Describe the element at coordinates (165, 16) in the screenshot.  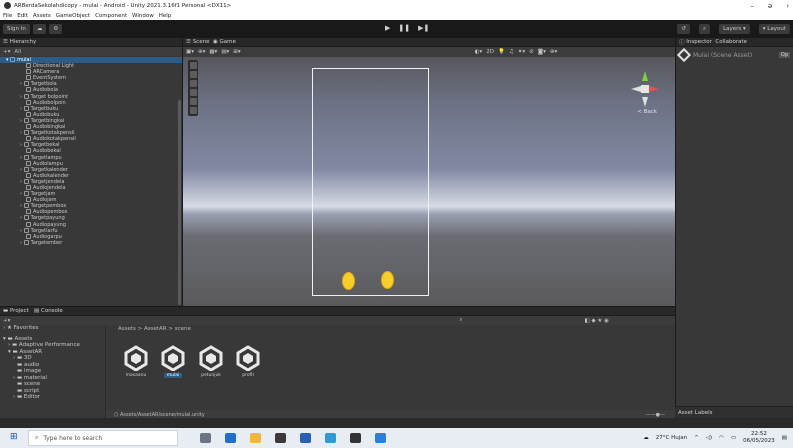
I see `menu-help: Help` at that location.